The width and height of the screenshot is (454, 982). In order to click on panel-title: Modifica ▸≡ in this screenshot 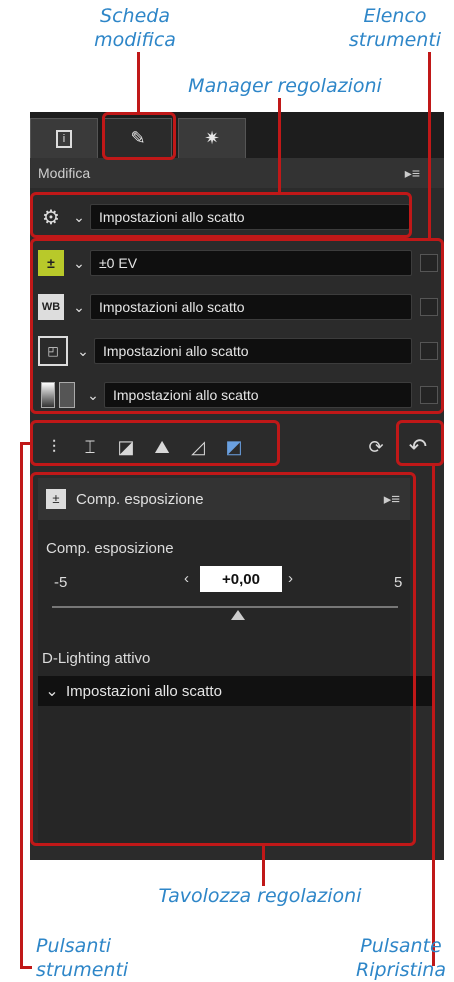, I will do `click(237, 173)`.